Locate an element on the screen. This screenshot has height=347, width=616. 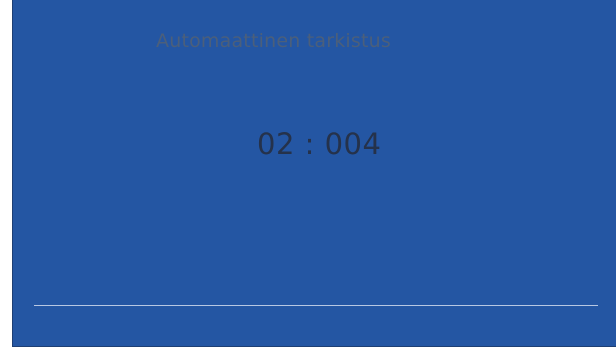
screen-title: Automaattinen tarkistus is located at coordinates (273, 41).